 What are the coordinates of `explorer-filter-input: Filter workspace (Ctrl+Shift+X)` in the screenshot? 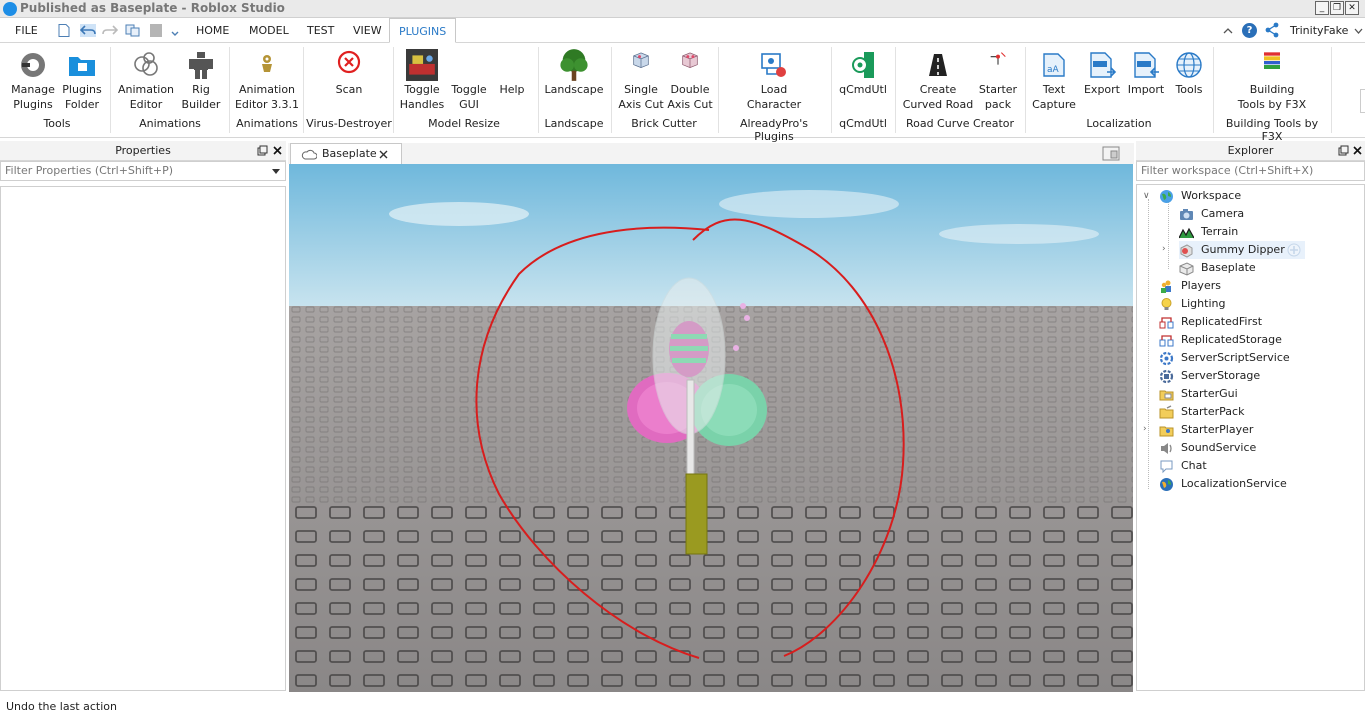 It's located at (1250, 171).